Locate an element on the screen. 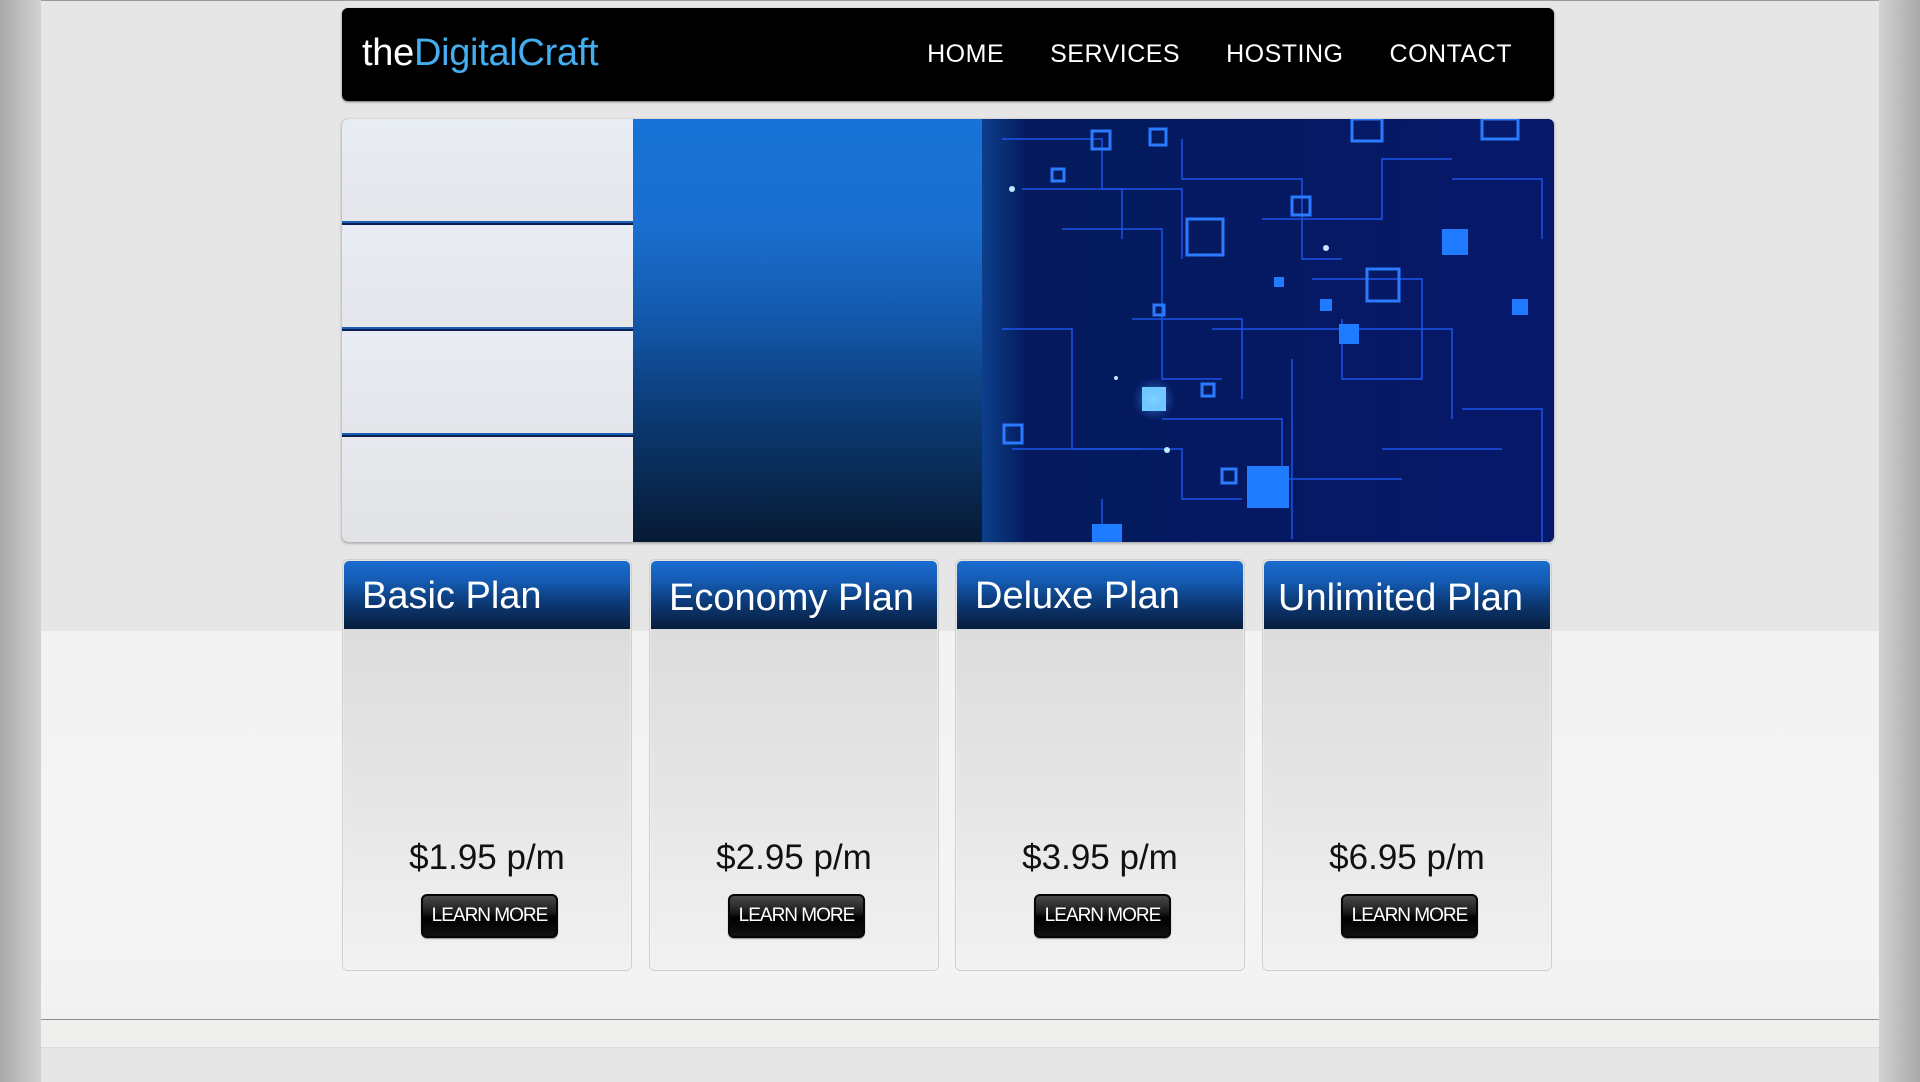 This screenshot has height=1082, width=1920. plan-header: Economy Plan is located at coordinates (794, 595).